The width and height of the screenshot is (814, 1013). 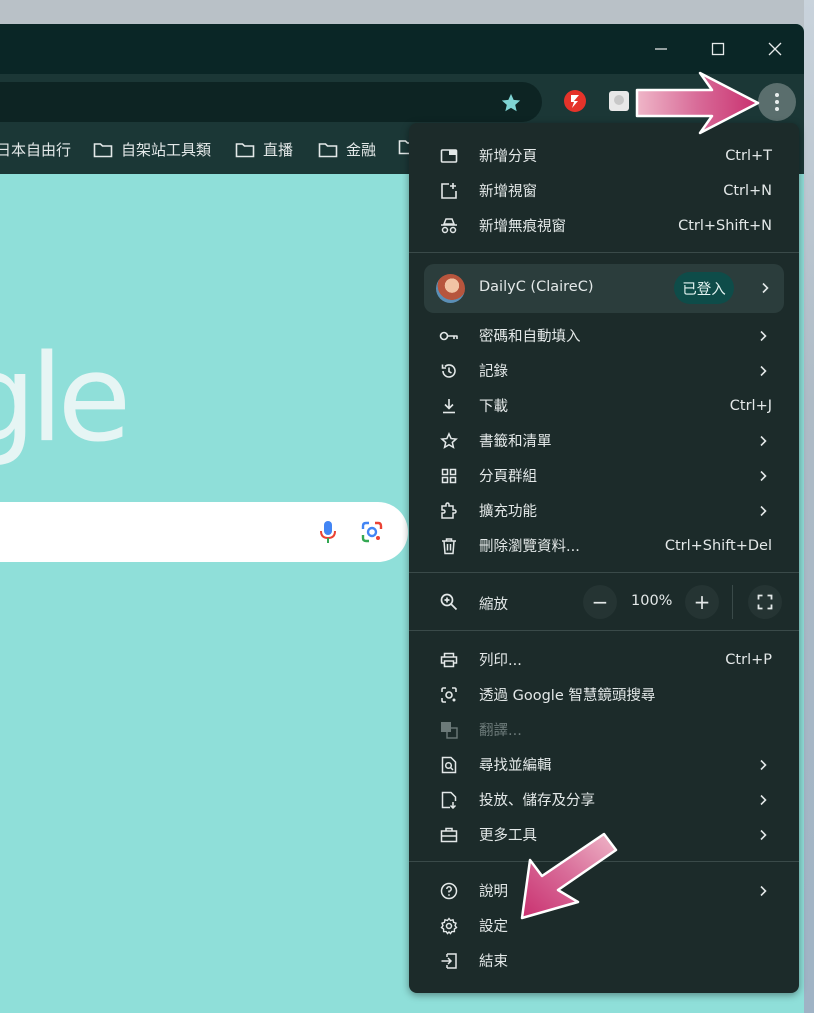 I want to click on menu-item-downloads: 下載 Ctrl+J, so click(x=604, y=405).